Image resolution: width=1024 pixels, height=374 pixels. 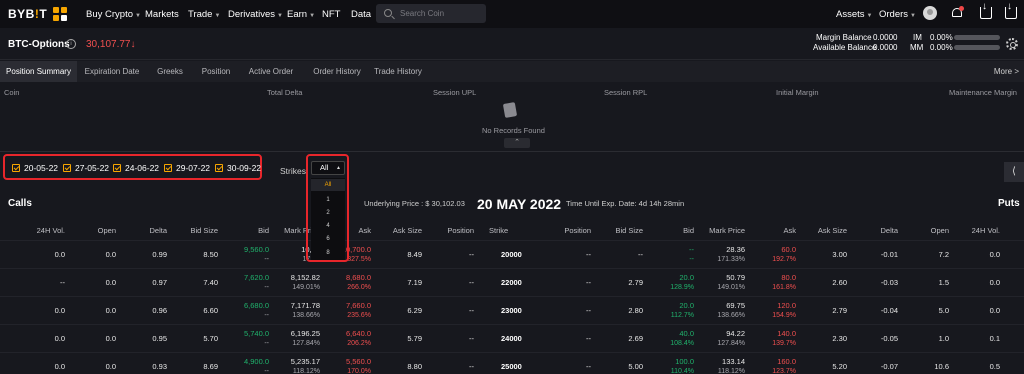 What do you see at coordinates (256, 361) in the screenshot?
I see `cell-c-bid: 4,900.0` at bounding box center [256, 361].